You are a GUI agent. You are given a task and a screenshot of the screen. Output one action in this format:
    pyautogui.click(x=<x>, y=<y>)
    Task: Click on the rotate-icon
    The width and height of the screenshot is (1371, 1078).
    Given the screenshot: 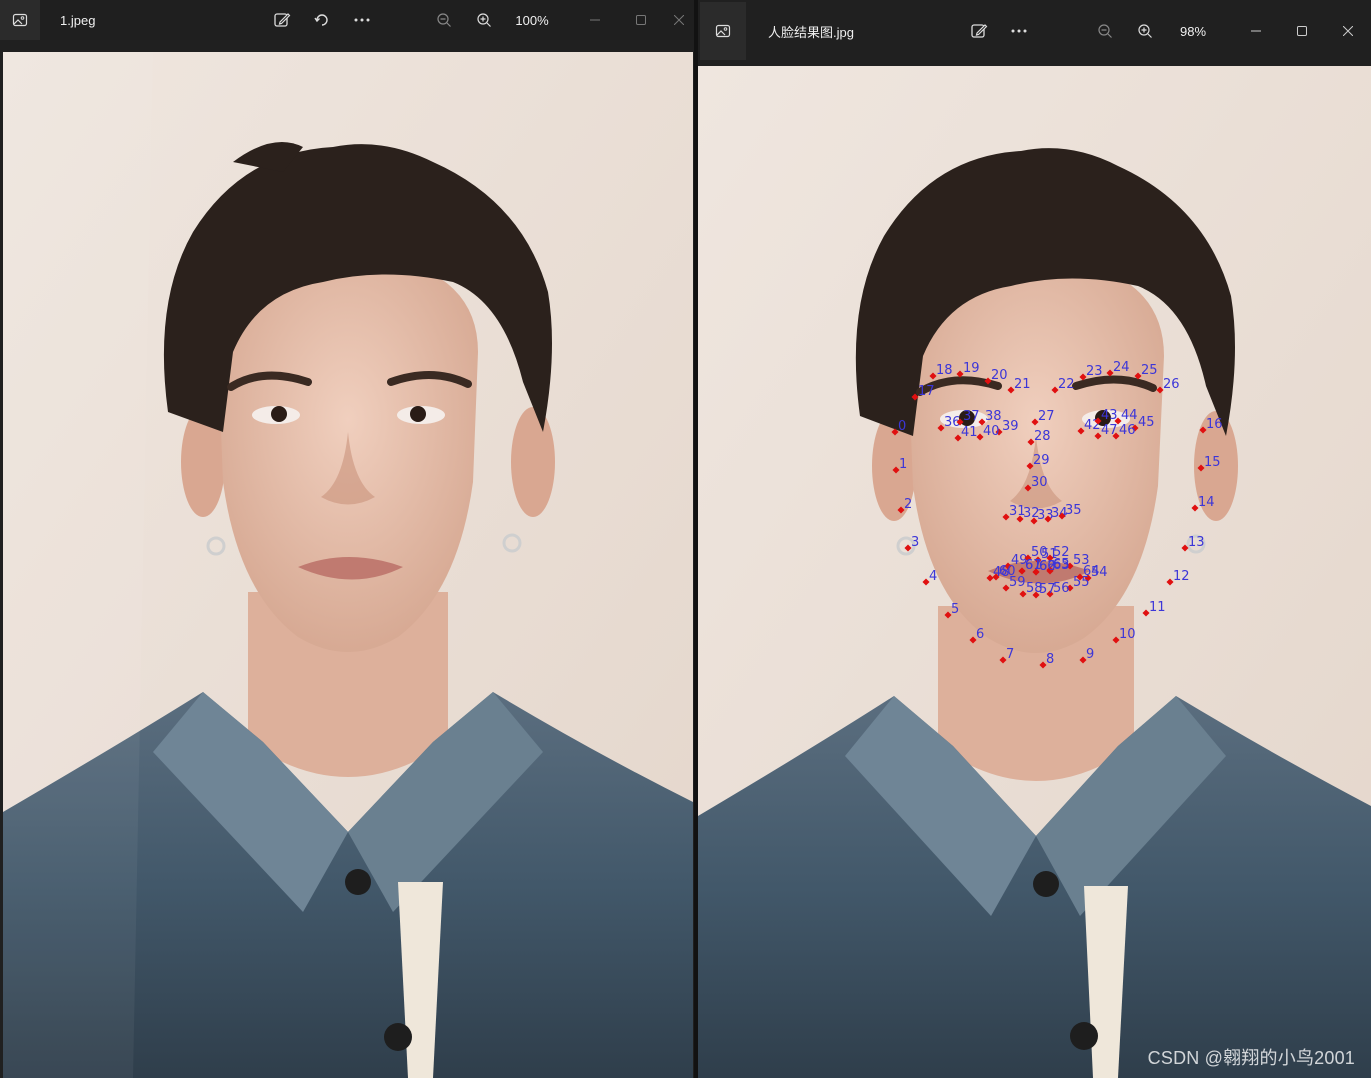 What is the action you would take?
    pyautogui.click(x=322, y=20)
    